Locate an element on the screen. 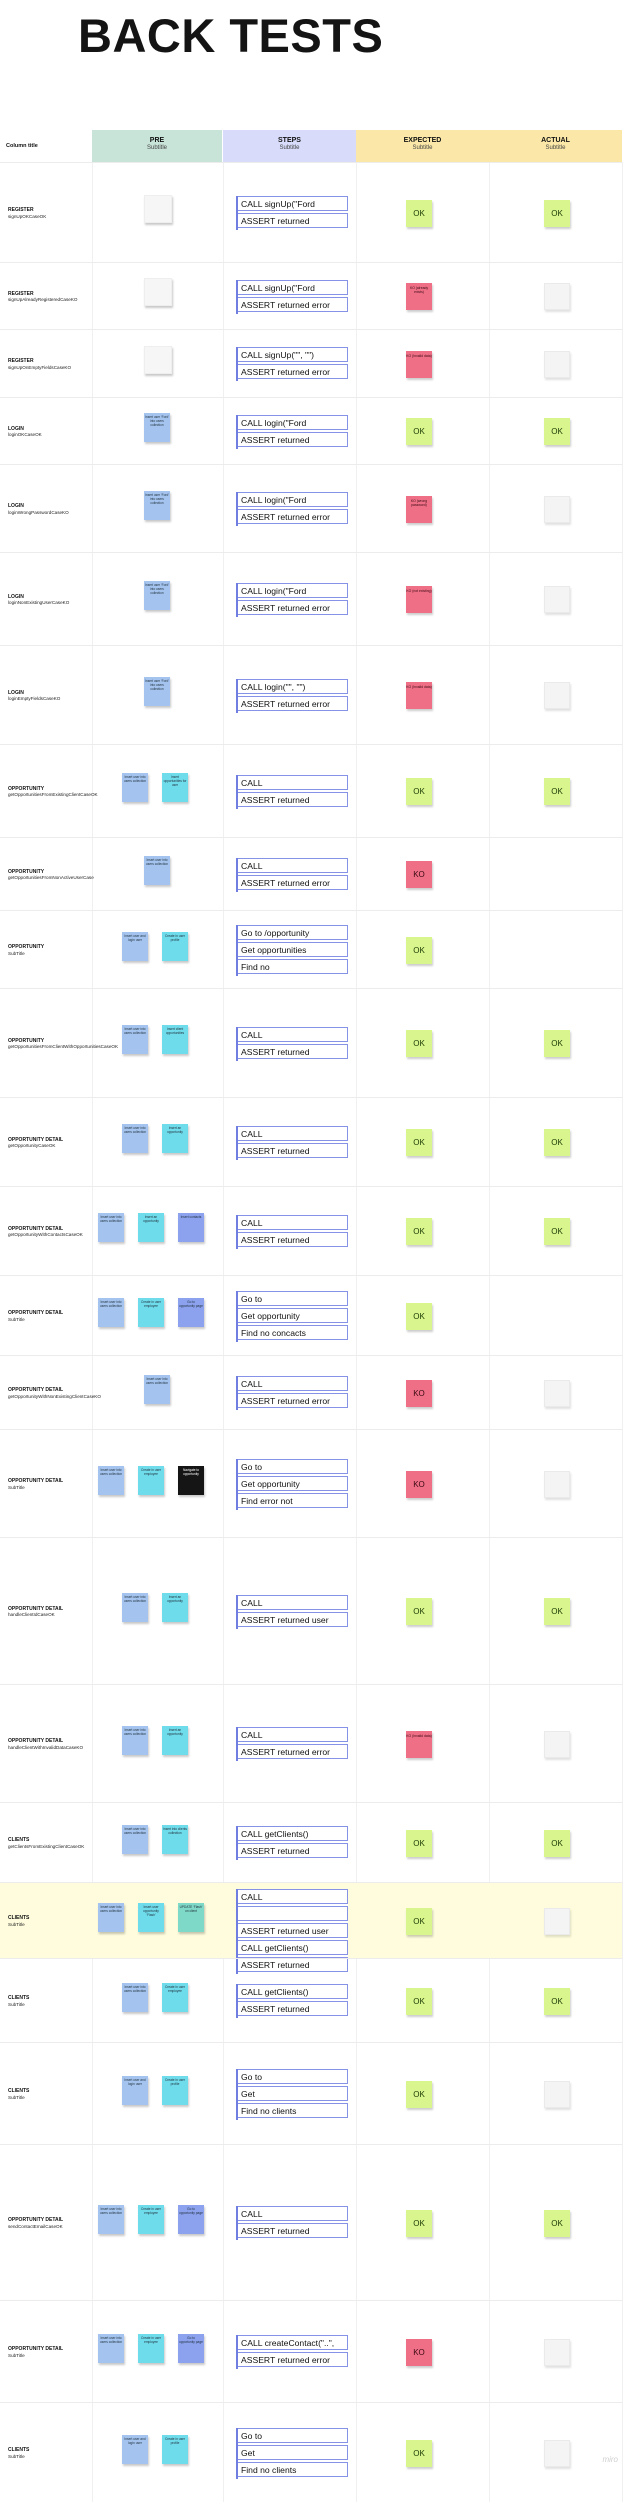 This screenshot has width=632, height=2503. steps-block: CALL ASSERT returned user is located at coordinates (292, 1611).